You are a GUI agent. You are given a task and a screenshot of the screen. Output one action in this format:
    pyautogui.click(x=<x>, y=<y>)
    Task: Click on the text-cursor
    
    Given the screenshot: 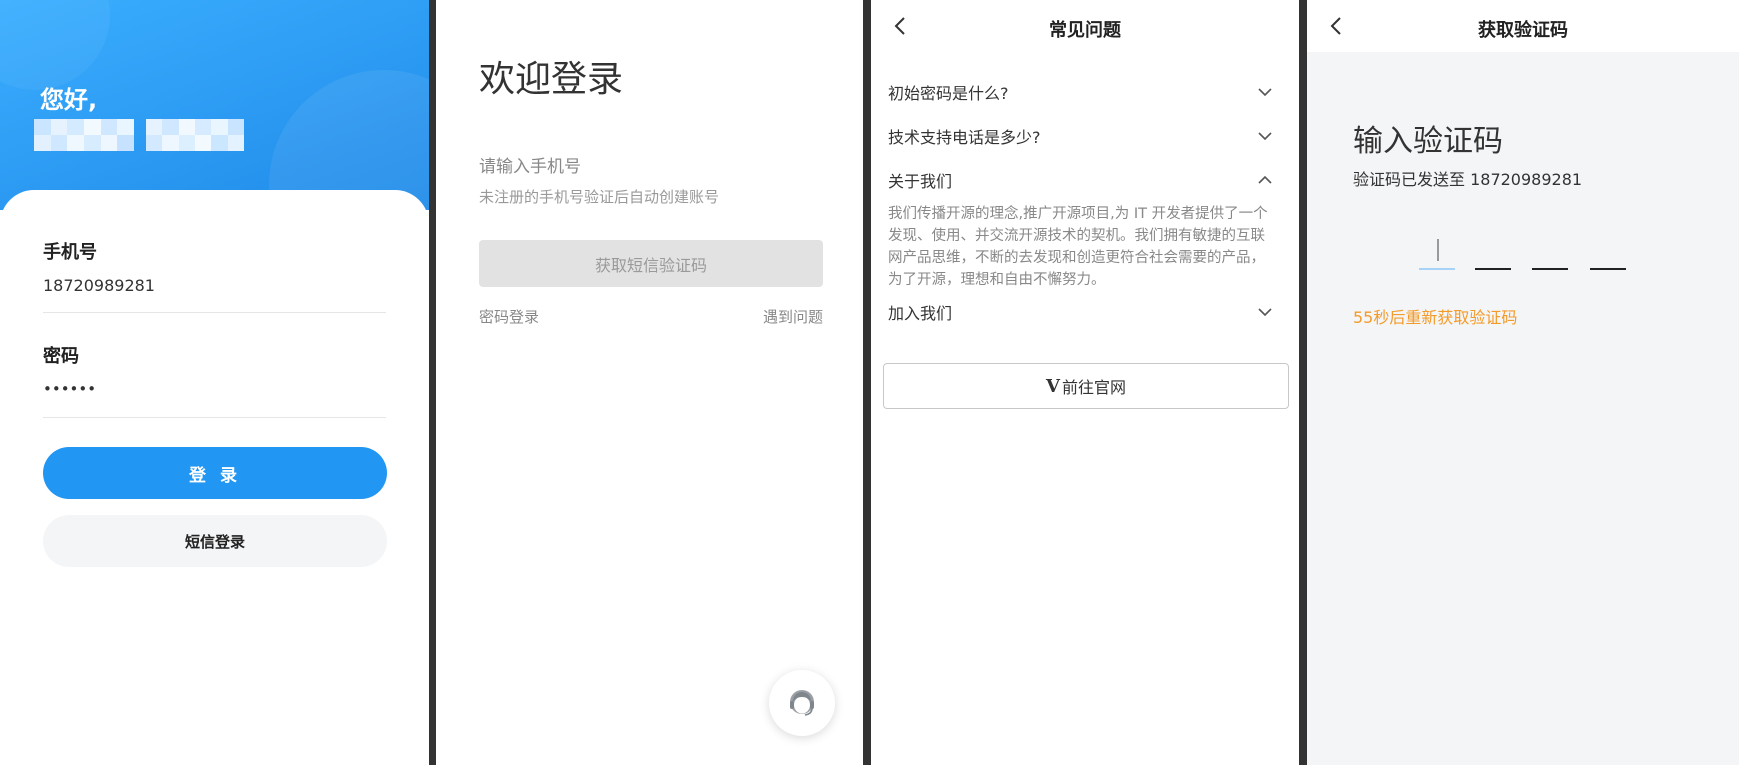 What is the action you would take?
    pyautogui.click(x=1438, y=250)
    